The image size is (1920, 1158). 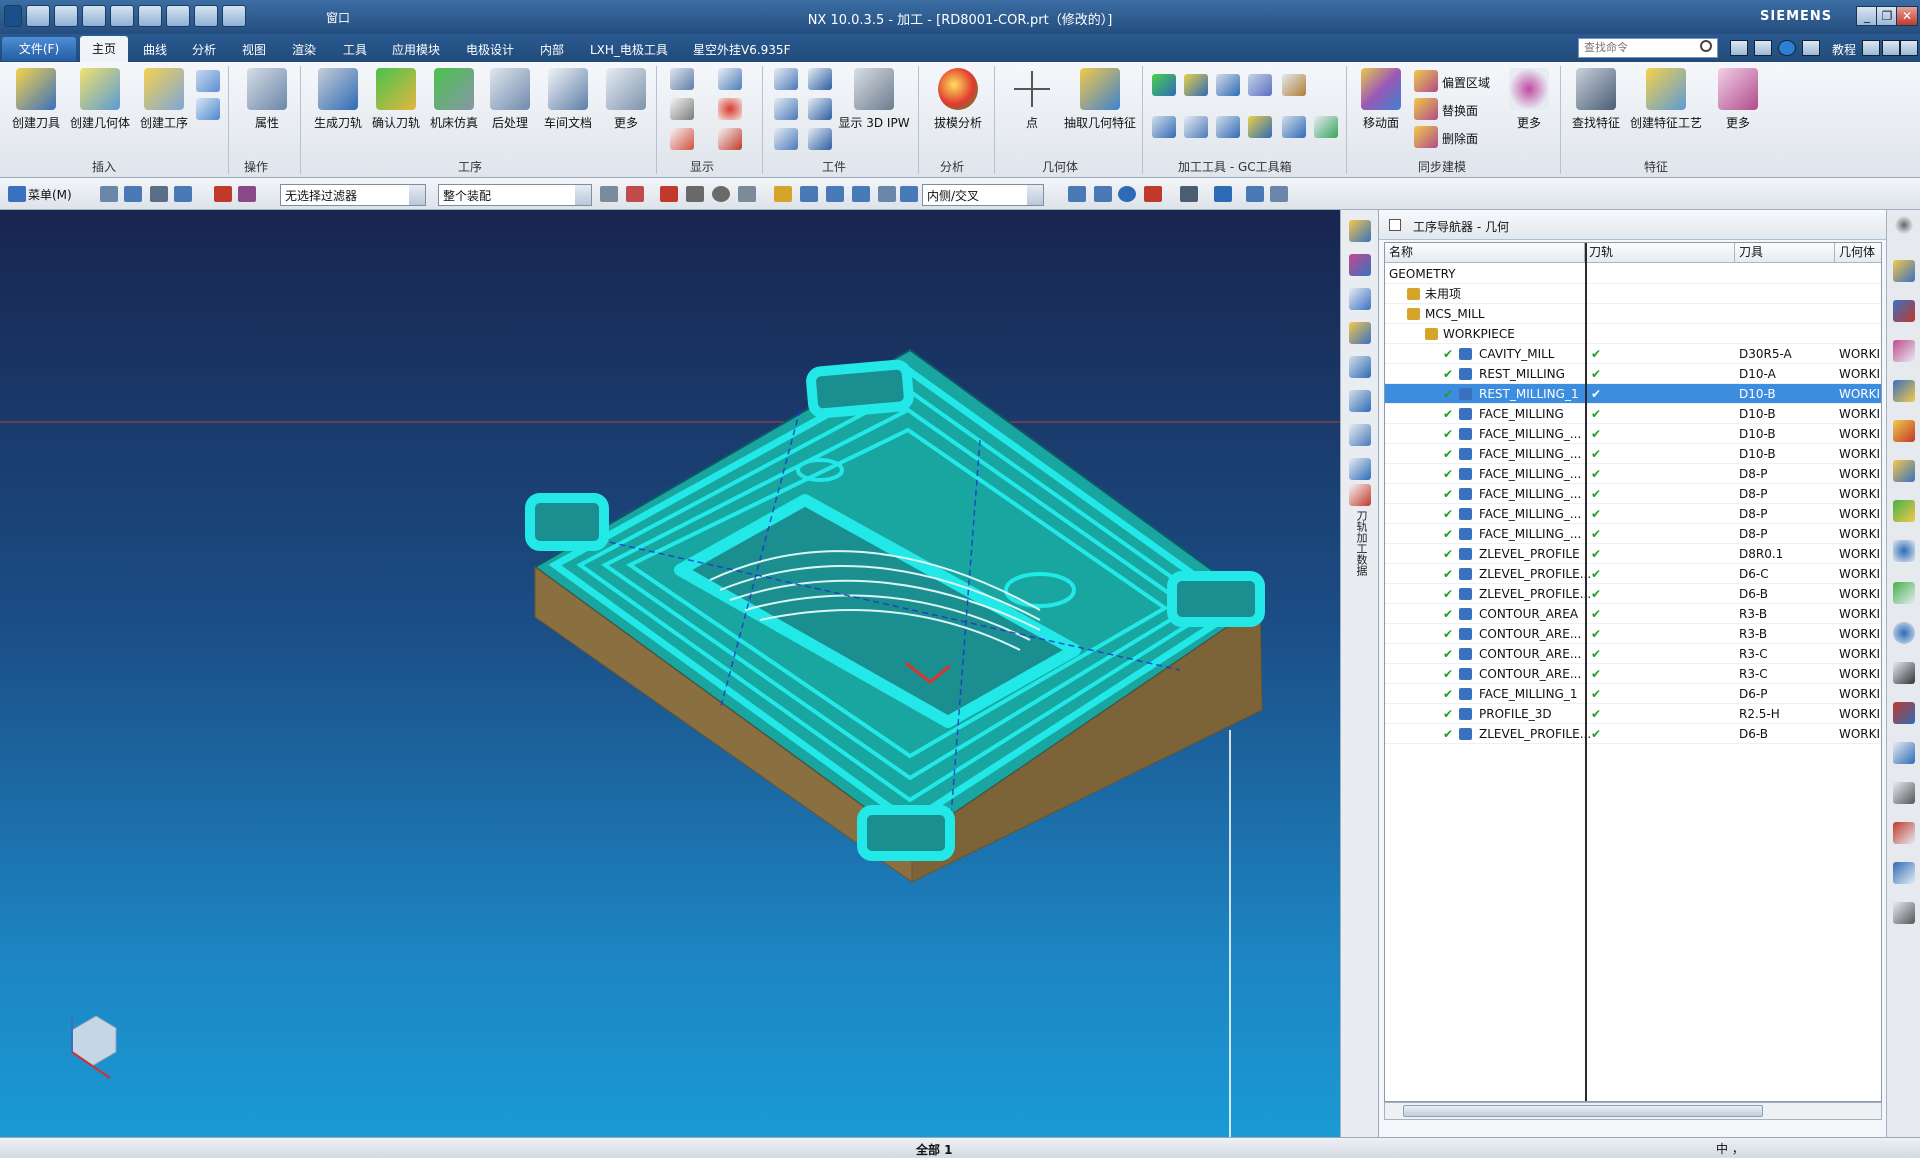 I want to click on create-tool-button: 创建刀具, so click(x=36, y=99).